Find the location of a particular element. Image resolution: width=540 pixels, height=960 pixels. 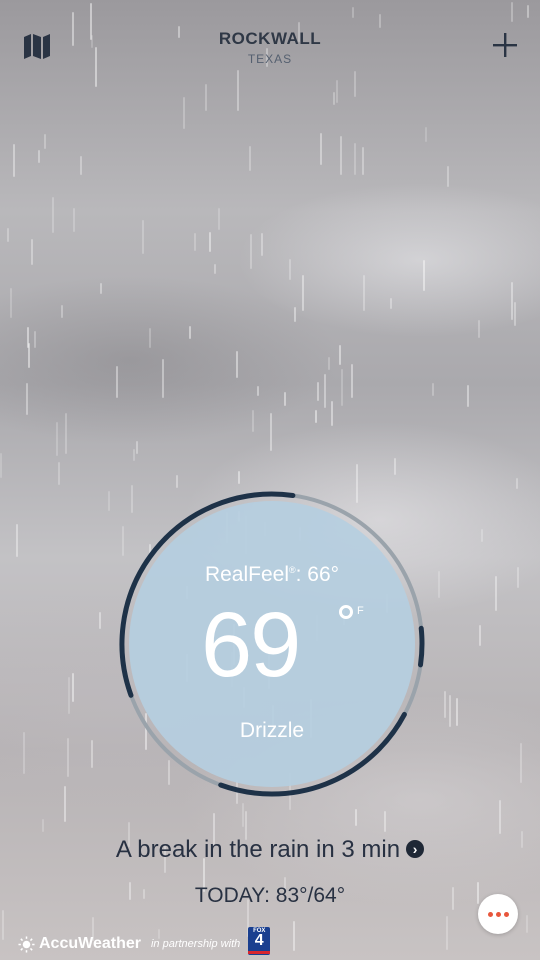

more-options-button is located at coordinates (498, 914).